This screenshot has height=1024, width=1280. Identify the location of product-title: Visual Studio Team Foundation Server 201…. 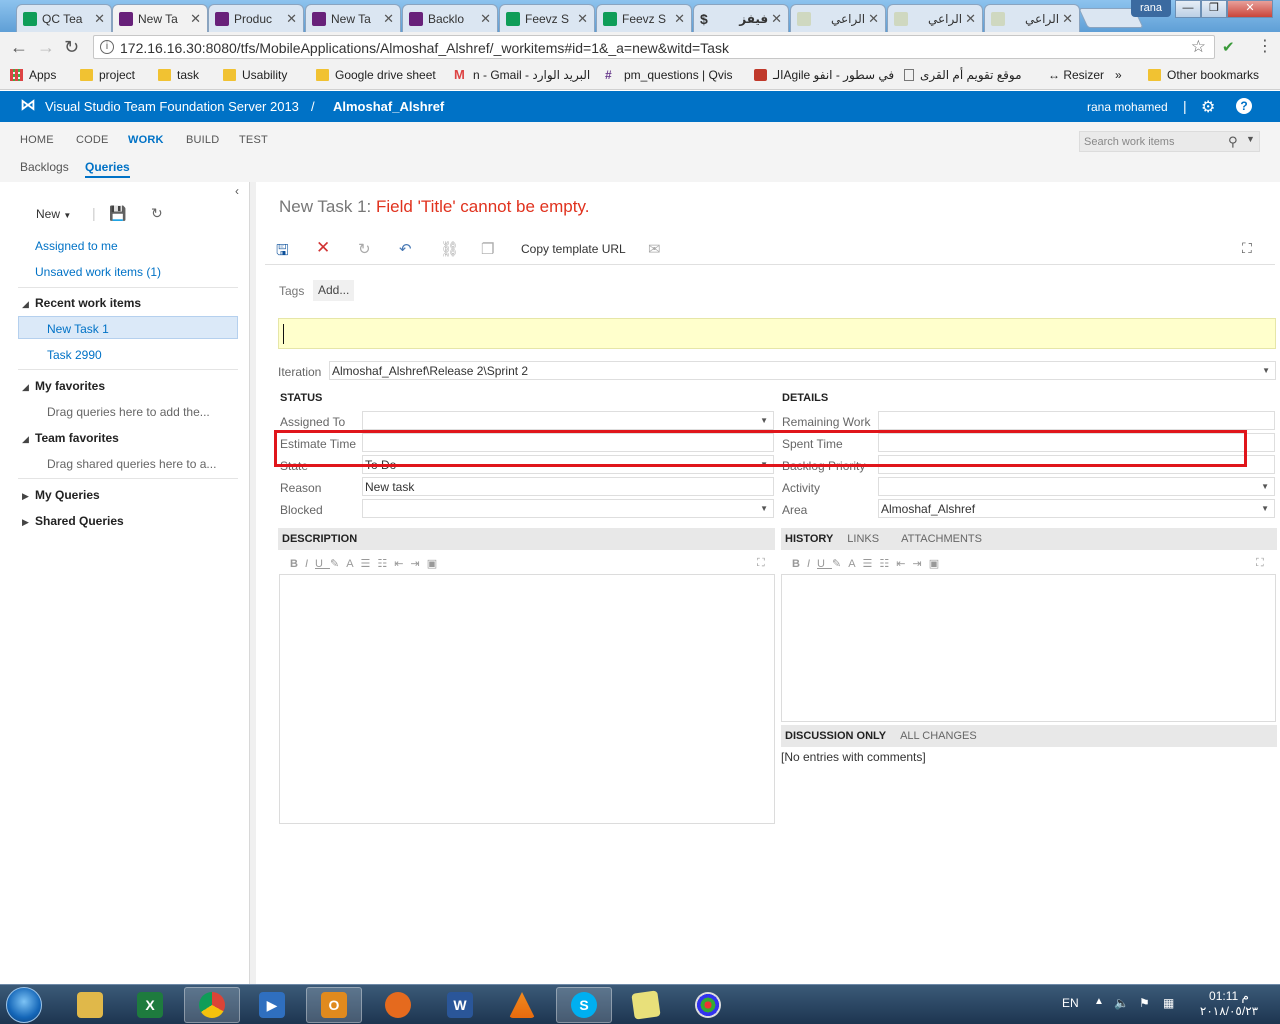
(172, 106).